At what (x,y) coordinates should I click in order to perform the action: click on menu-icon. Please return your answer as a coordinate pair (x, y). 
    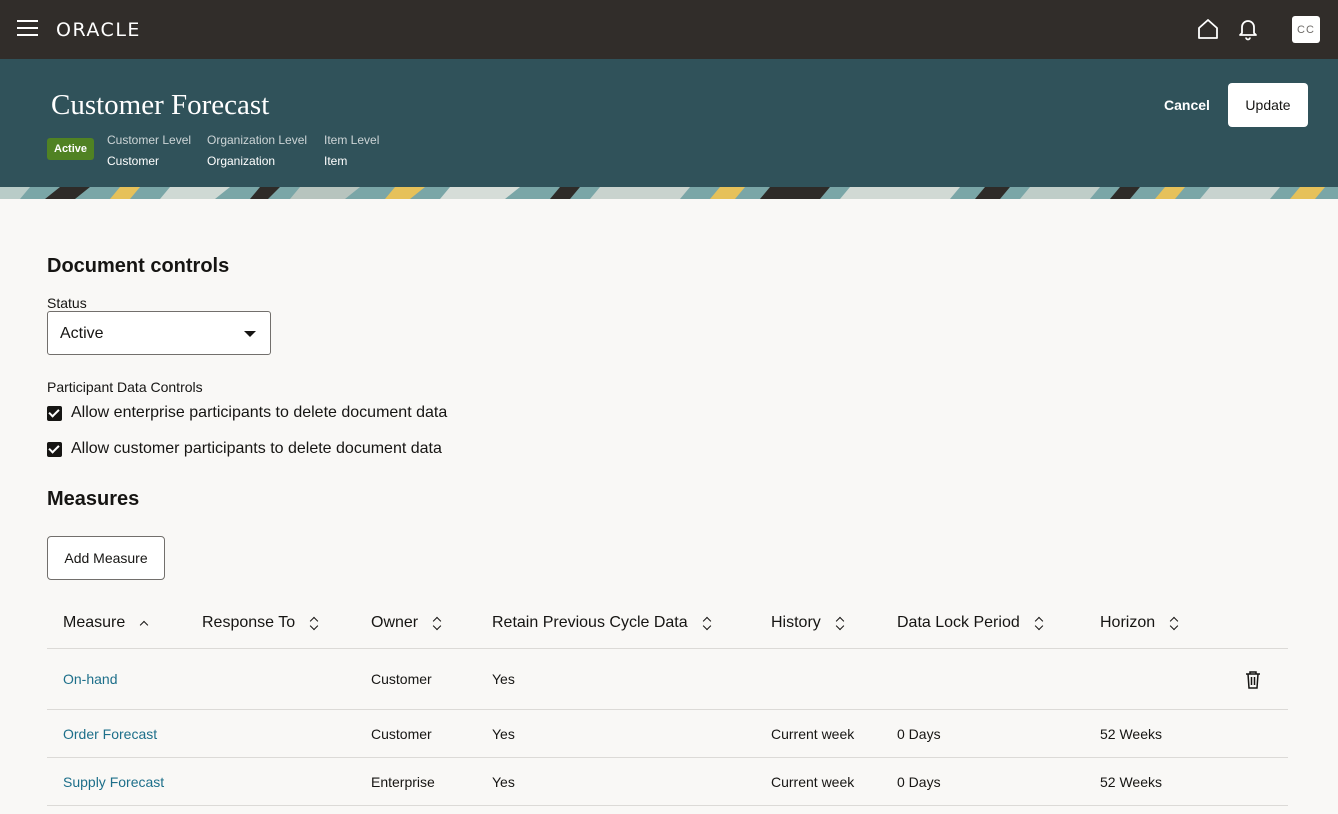
    Looking at the image, I should click on (27, 29).